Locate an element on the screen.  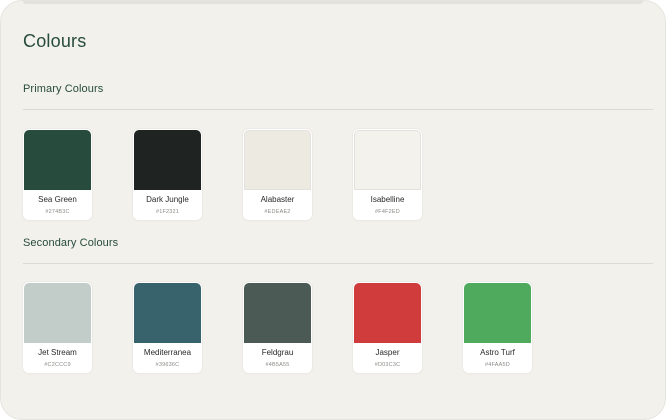
swatch-card-dark-jungle: Dark Jungle #1F2321 is located at coordinates (167, 174).